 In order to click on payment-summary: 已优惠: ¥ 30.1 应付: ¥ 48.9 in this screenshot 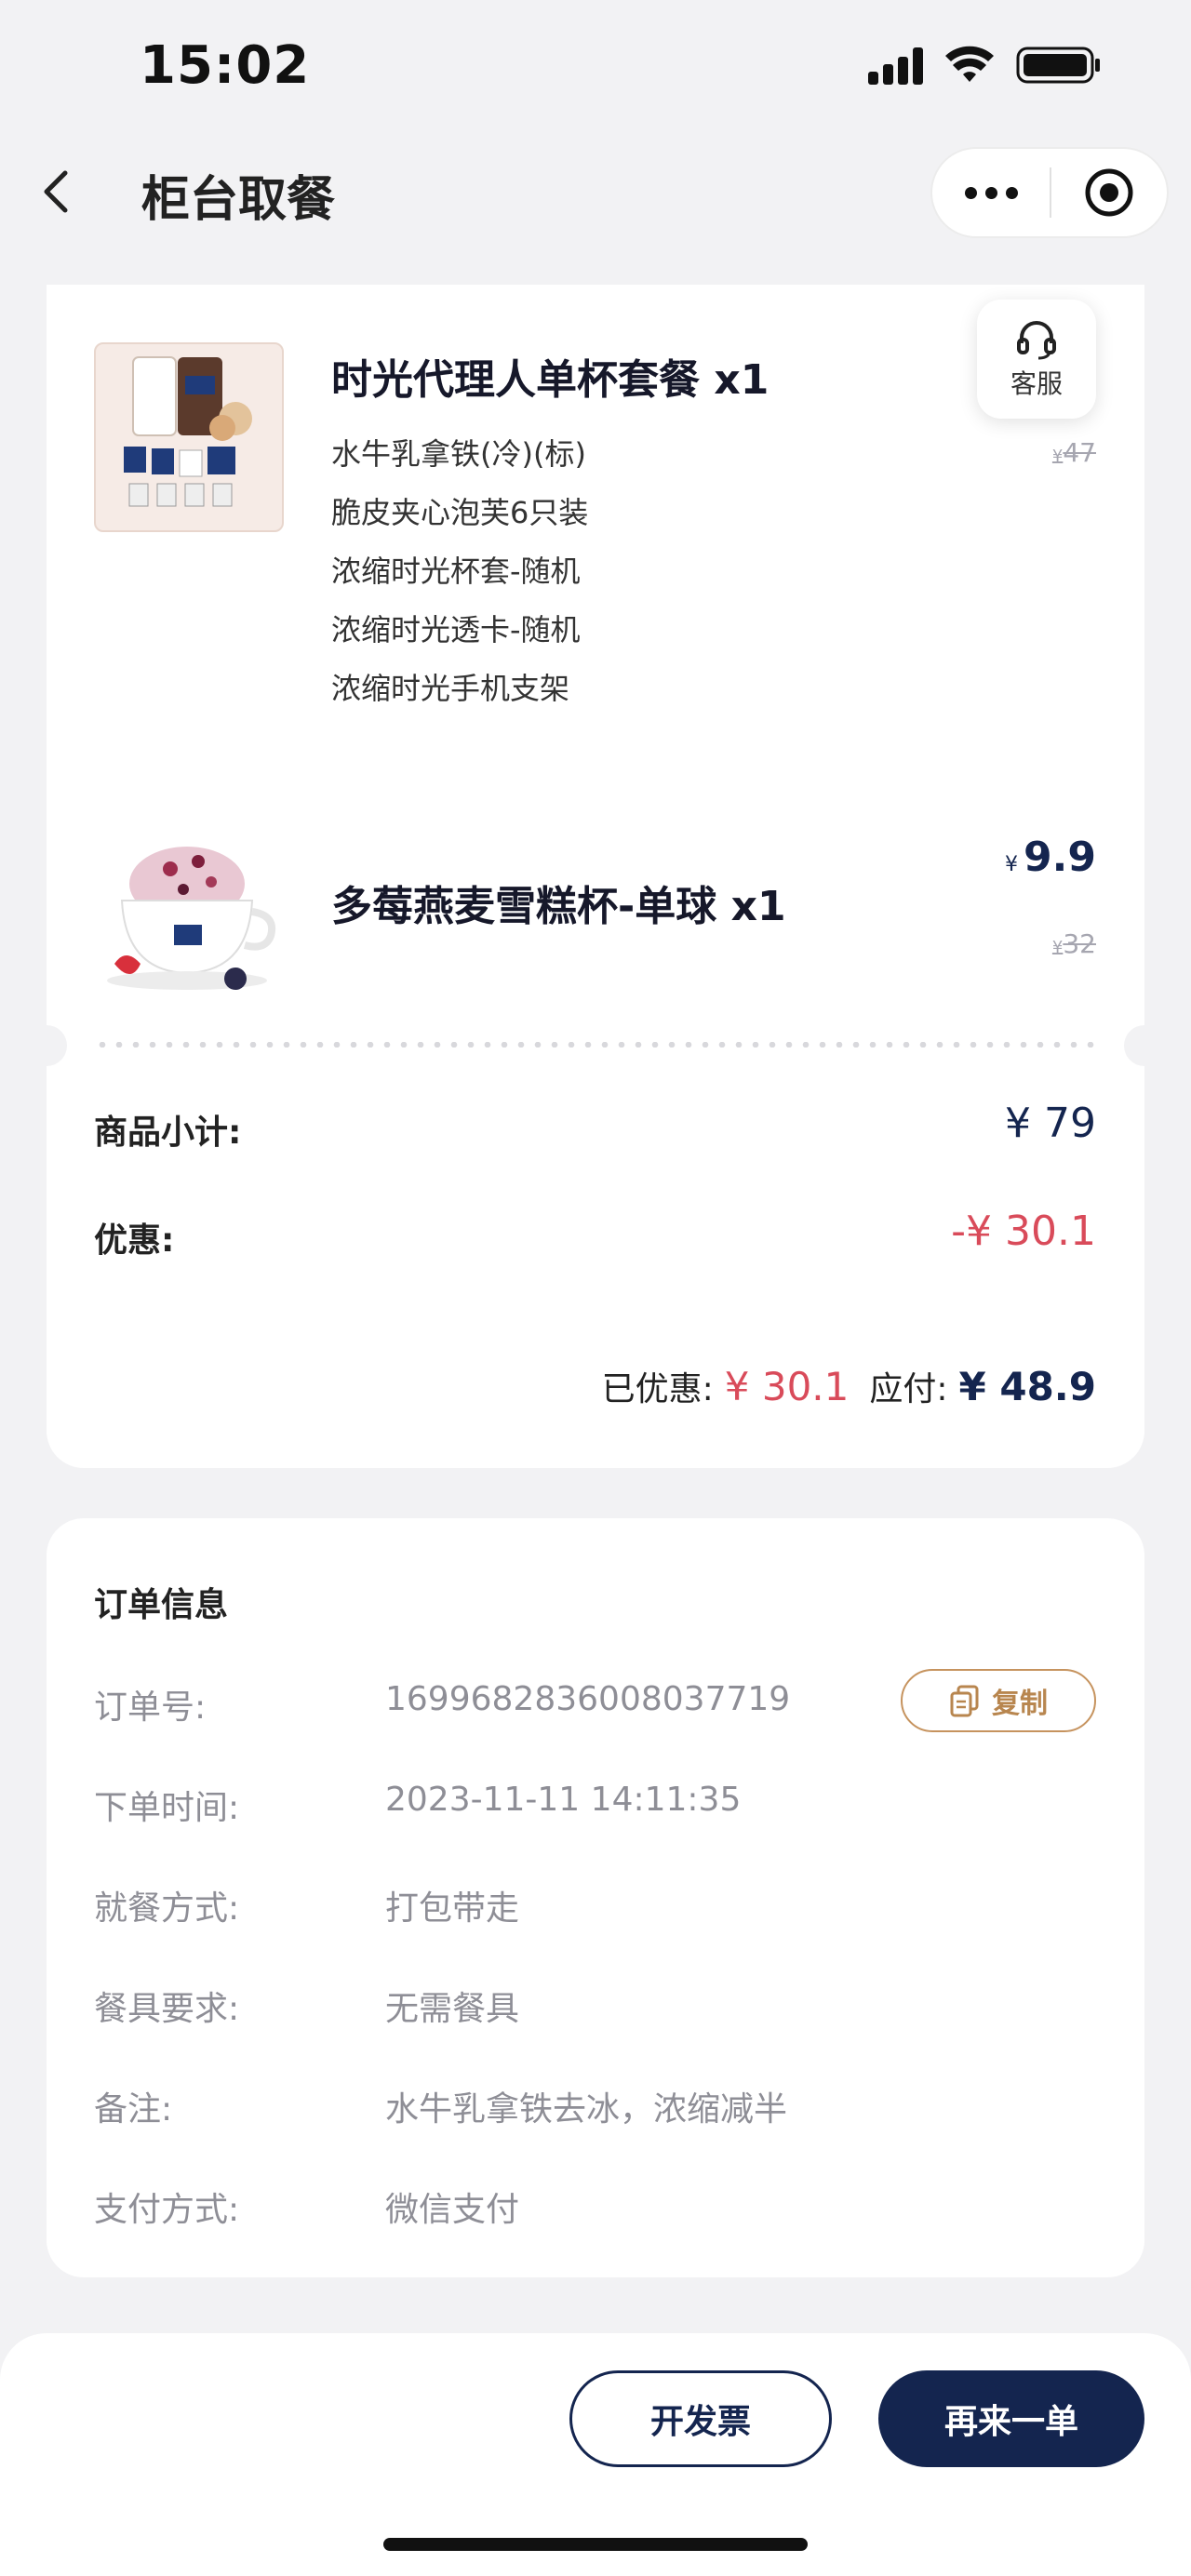, I will do `click(849, 1386)`.